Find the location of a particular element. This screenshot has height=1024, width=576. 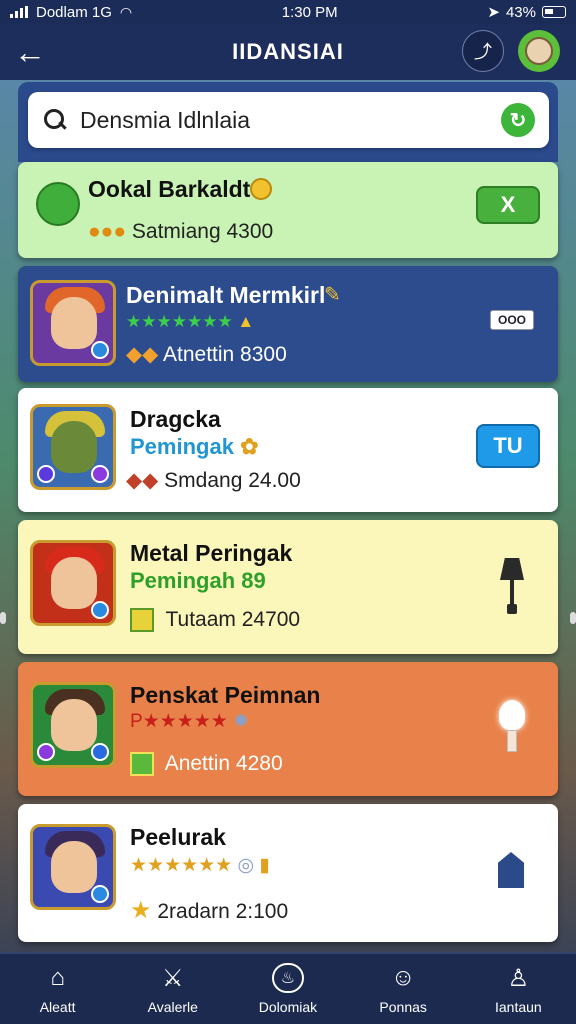

item-meta: ◆◆ Smdang 24.00 is located at coordinates (213, 480).